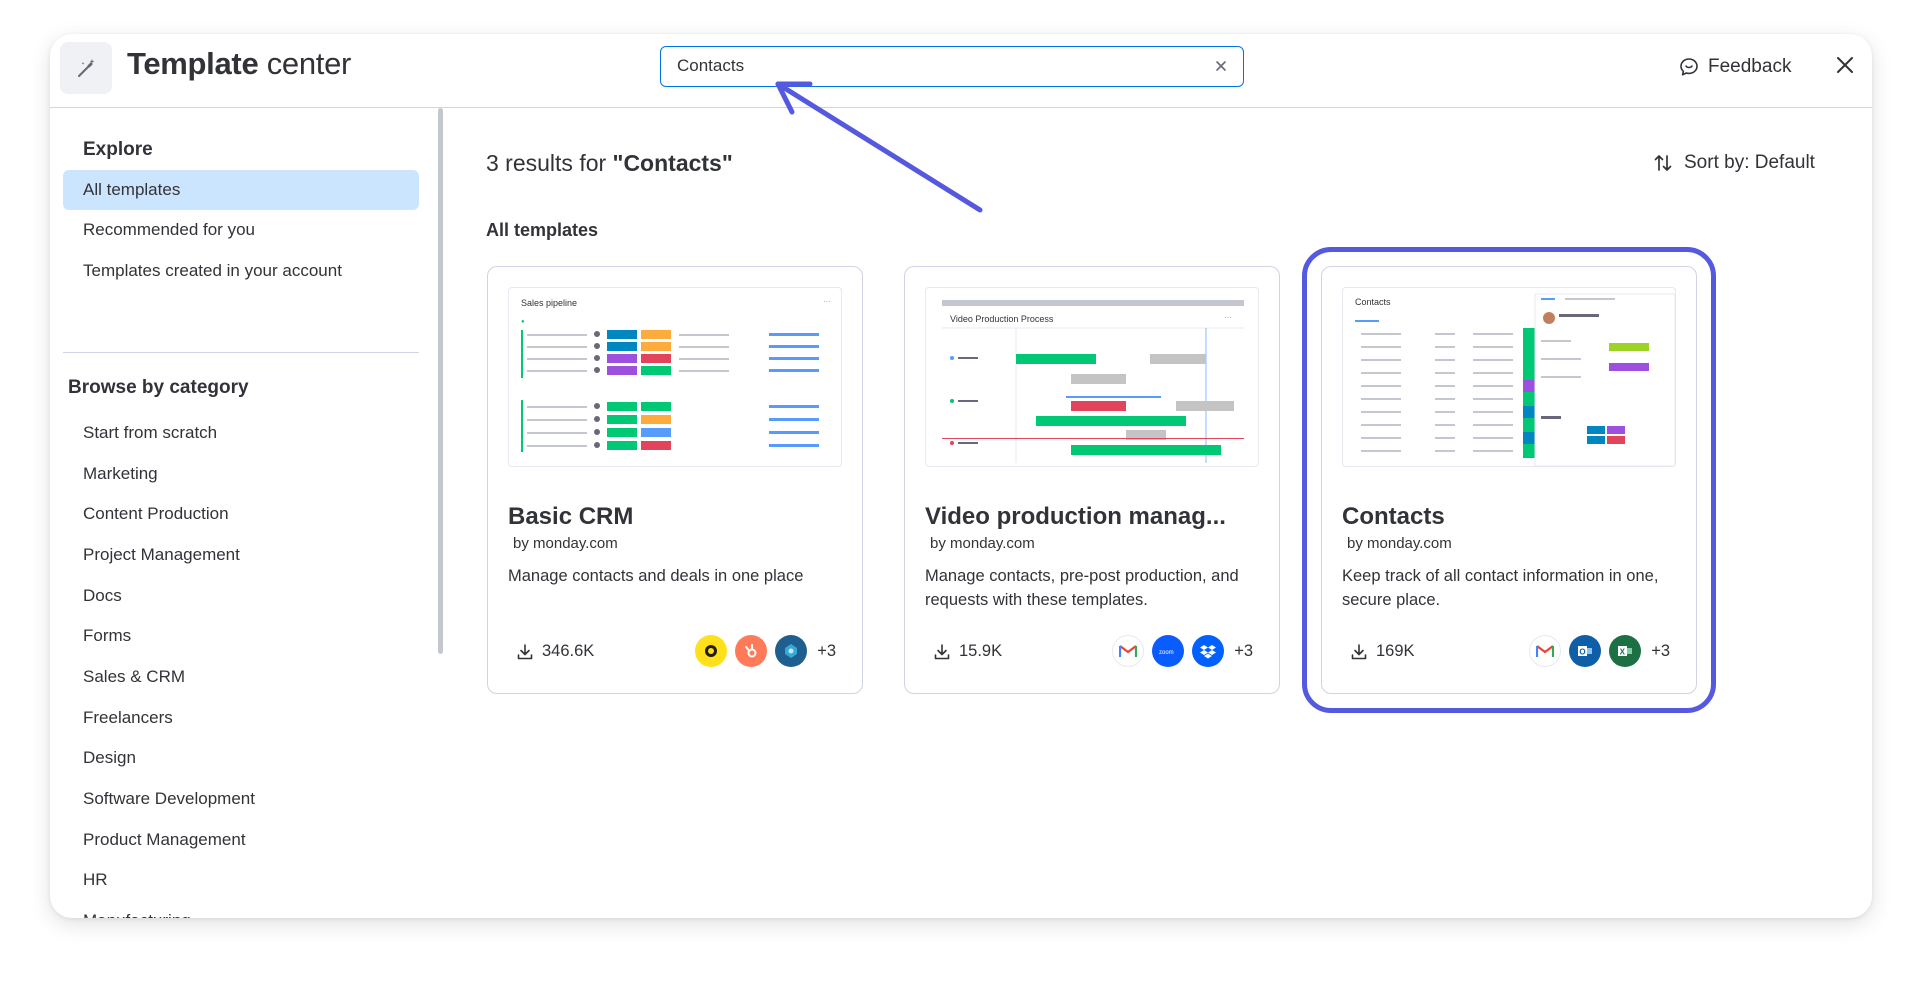 The height and width of the screenshot is (983, 1912). I want to click on category-software-development: Software Development, so click(241, 799).